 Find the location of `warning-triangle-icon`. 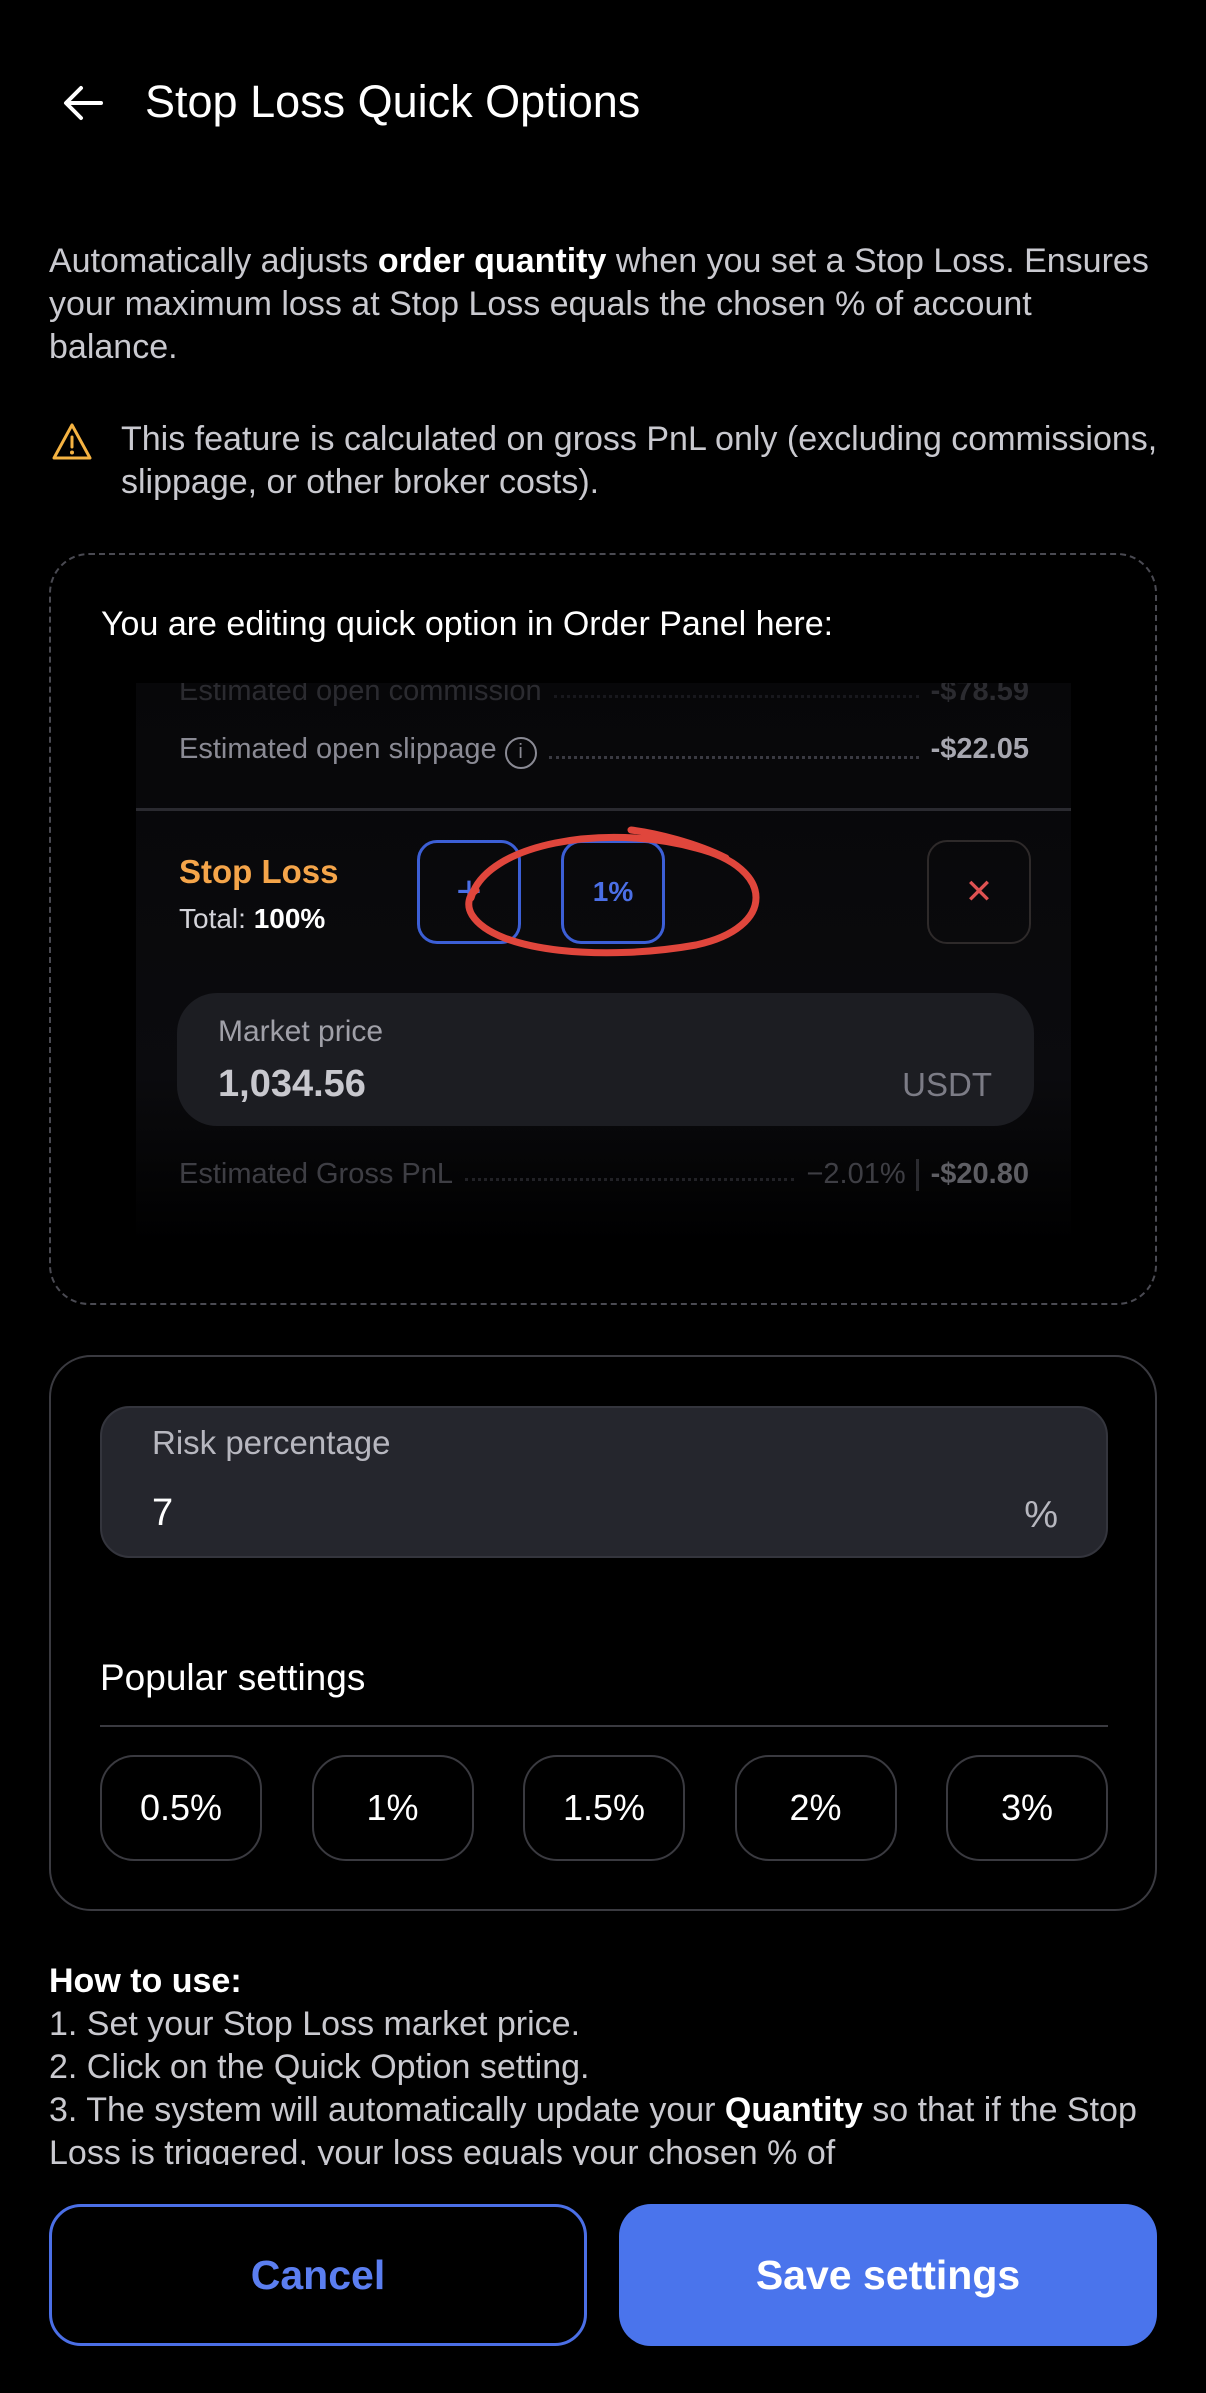

warning-triangle-icon is located at coordinates (72, 441).